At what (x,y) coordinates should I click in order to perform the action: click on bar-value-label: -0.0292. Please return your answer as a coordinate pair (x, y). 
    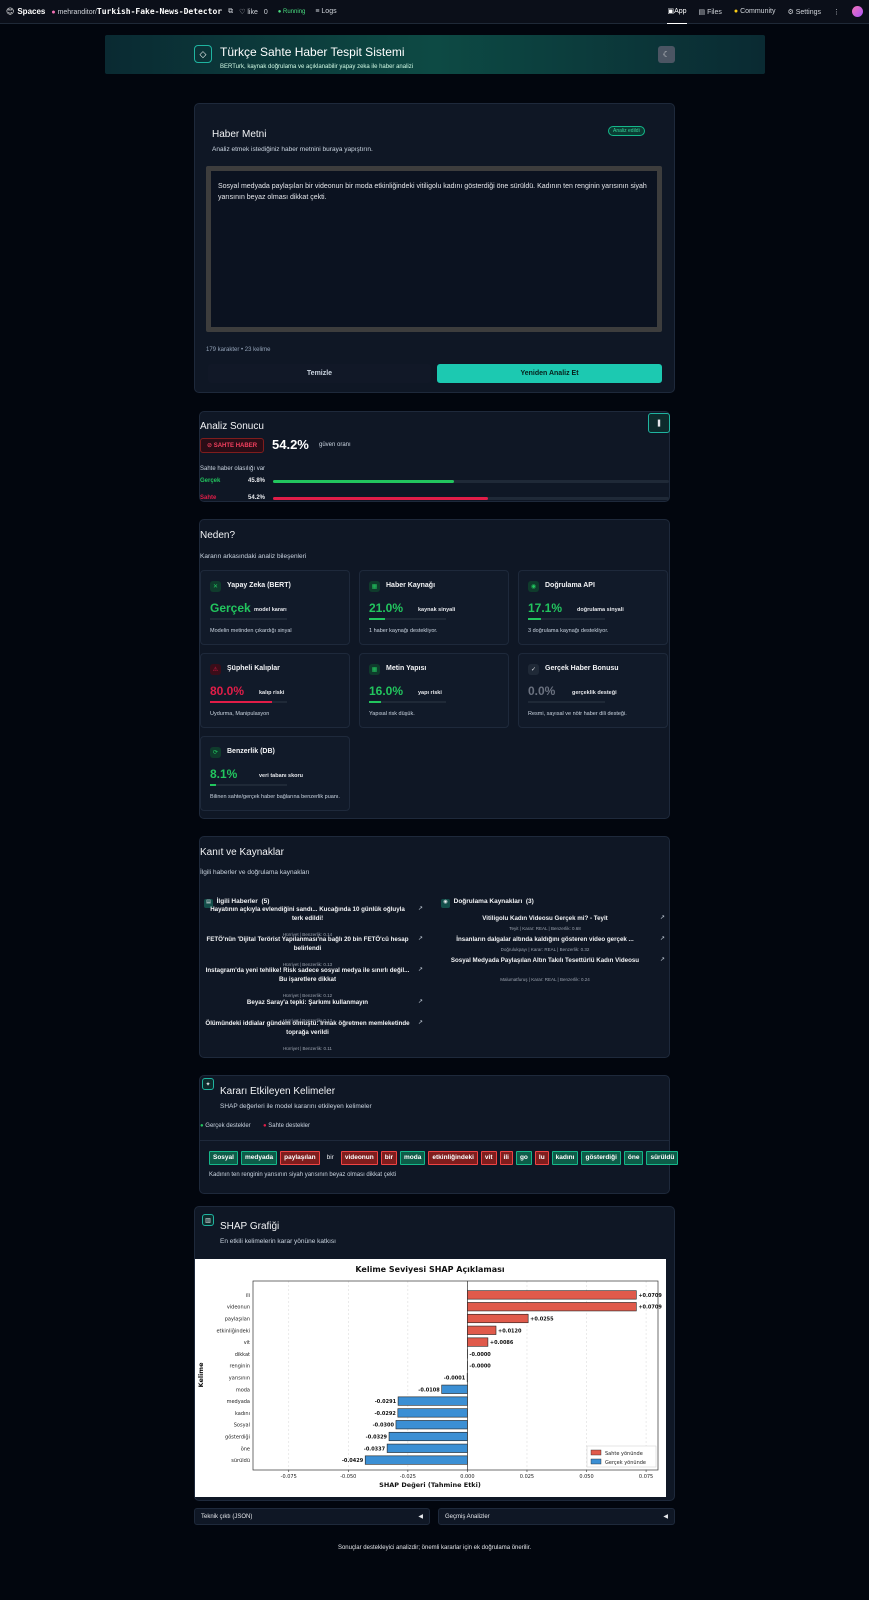
    Looking at the image, I should click on (385, 1414).